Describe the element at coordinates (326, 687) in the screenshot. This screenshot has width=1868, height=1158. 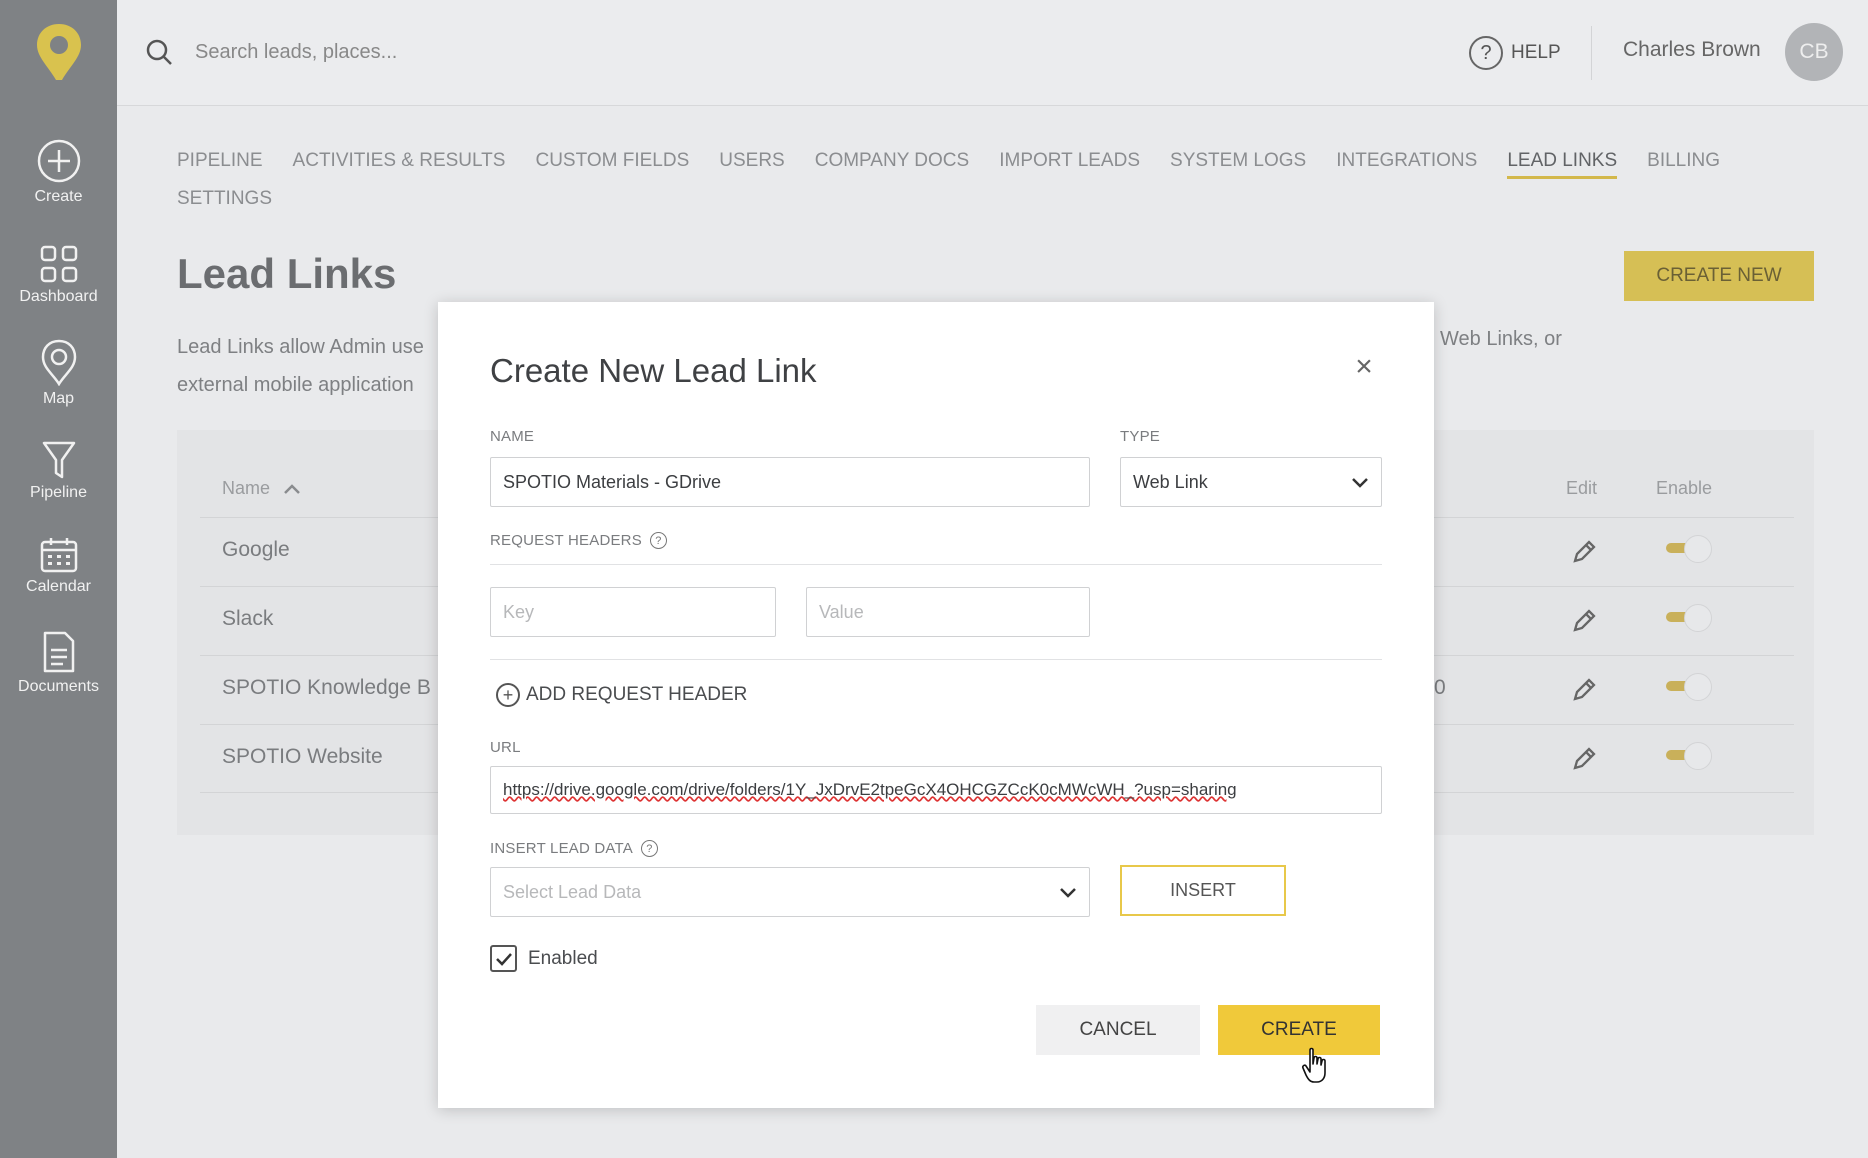
I see `row-name: SPOTIO Knowledge B` at that location.